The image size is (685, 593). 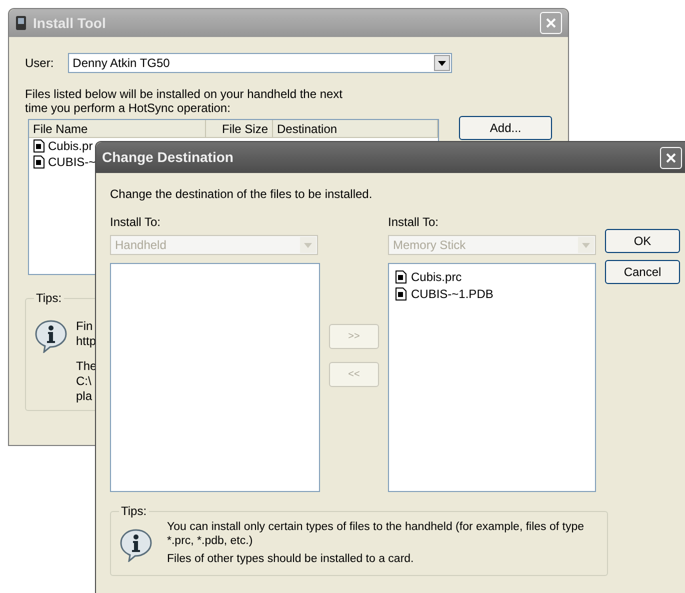 What do you see at coordinates (117, 129) in the screenshot?
I see `column-header: File Name` at bounding box center [117, 129].